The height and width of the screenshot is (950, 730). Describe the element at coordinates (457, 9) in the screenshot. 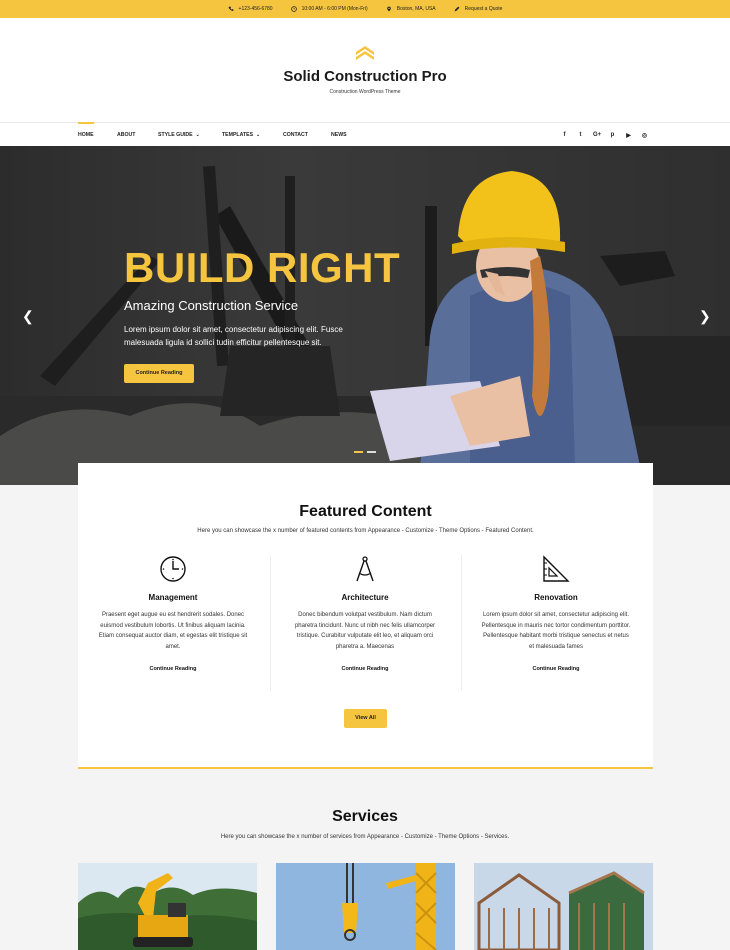

I see `pencil-icon` at that location.